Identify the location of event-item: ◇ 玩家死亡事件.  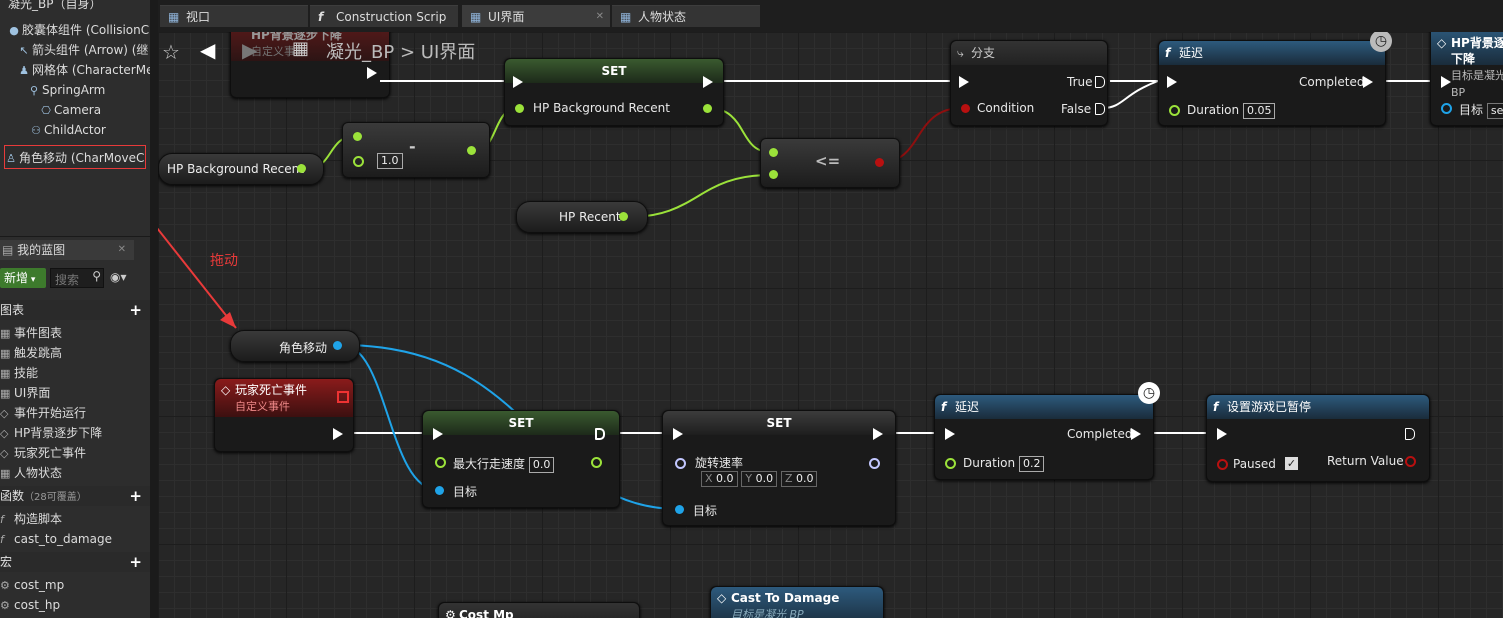
(43, 453).